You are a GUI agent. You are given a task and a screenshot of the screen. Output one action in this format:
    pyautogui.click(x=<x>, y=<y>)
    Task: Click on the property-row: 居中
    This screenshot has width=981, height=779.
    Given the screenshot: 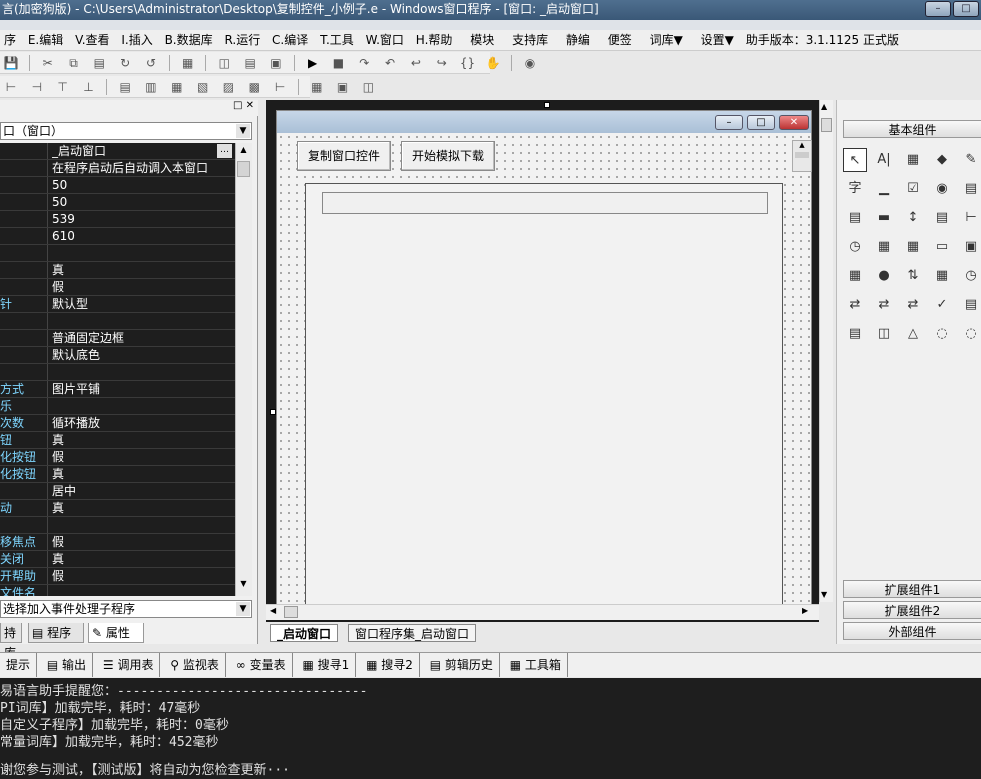 What is the action you would take?
    pyautogui.click(x=117, y=491)
    